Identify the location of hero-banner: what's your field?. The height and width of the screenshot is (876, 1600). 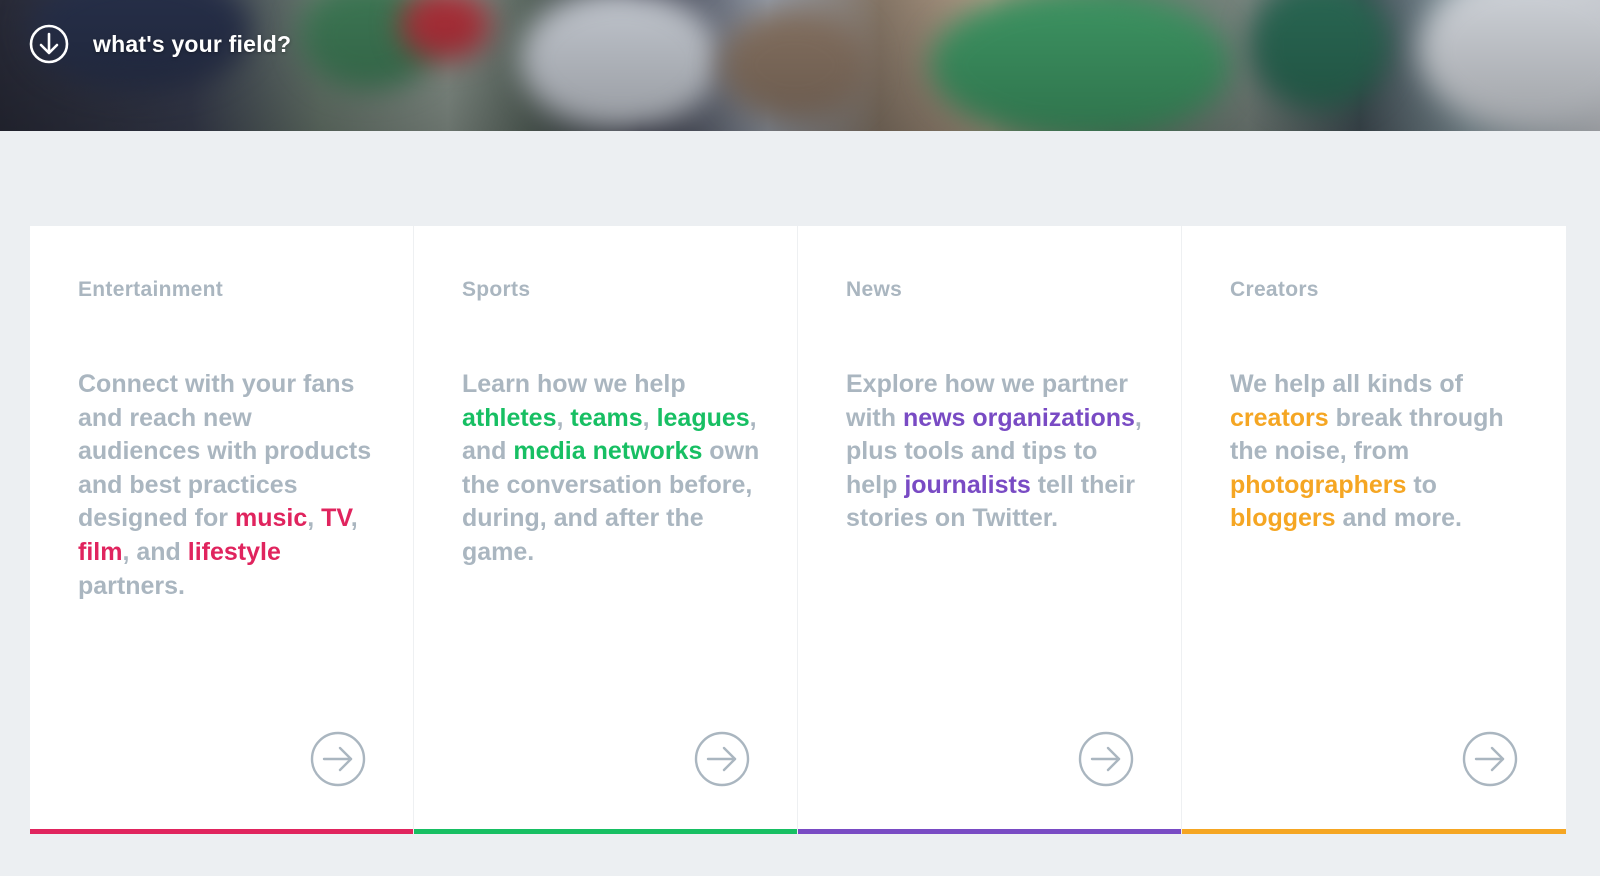
(800, 65).